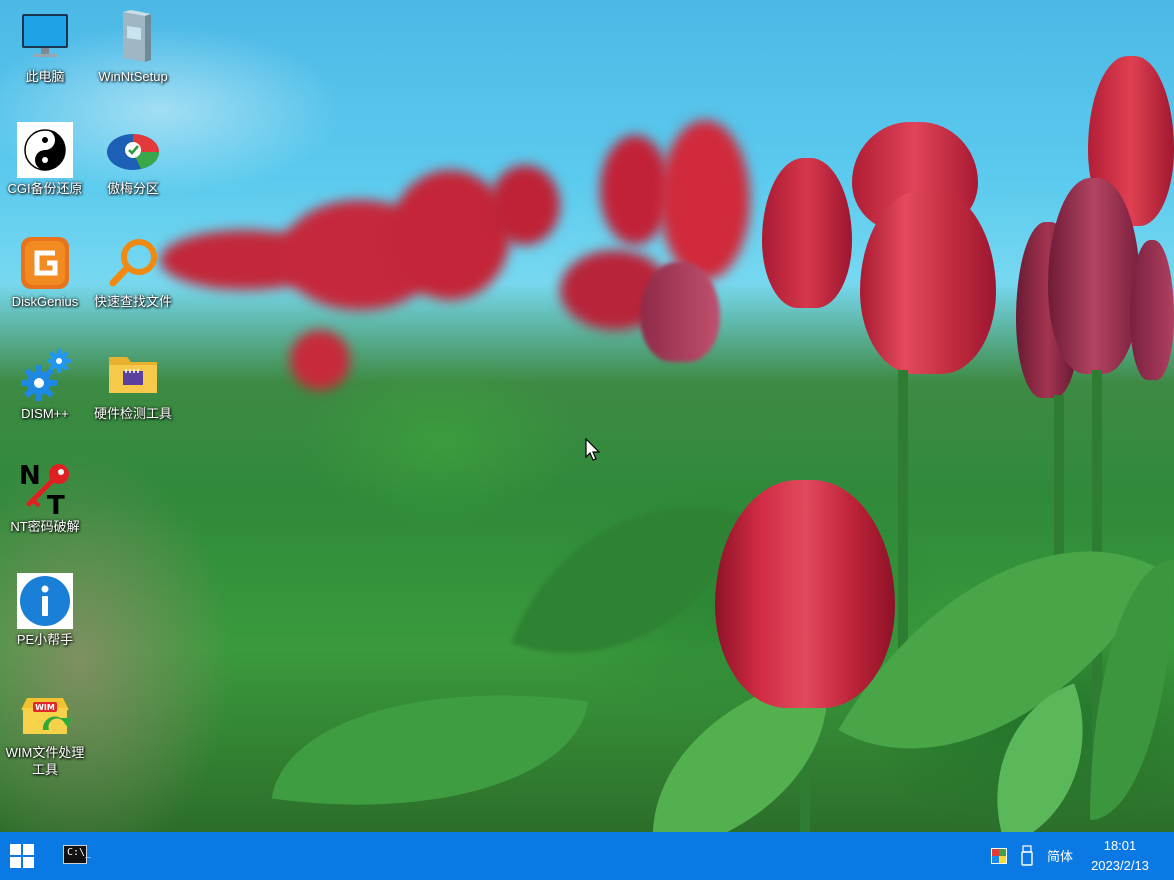  What do you see at coordinates (45, 301) in the screenshot?
I see `desktop-icon-label: DiskGenius` at bounding box center [45, 301].